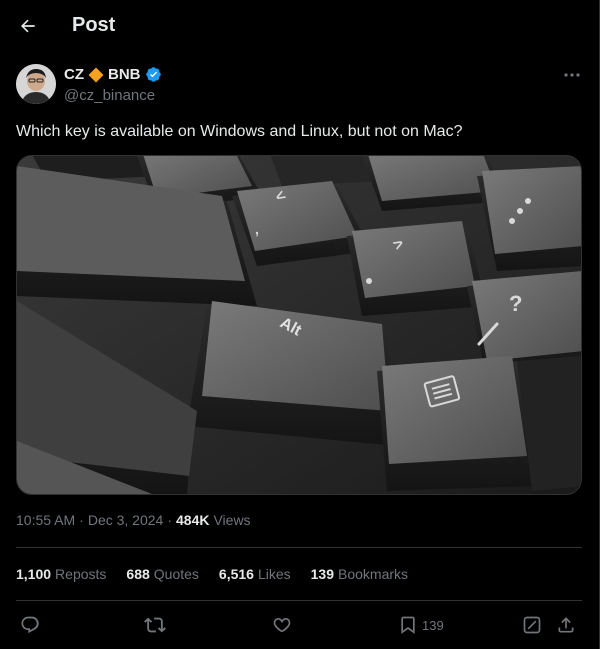 Image resolution: width=600 pixels, height=649 pixels. What do you see at coordinates (176, 574) in the screenshot?
I see `stat-label: Quotes` at bounding box center [176, 574].